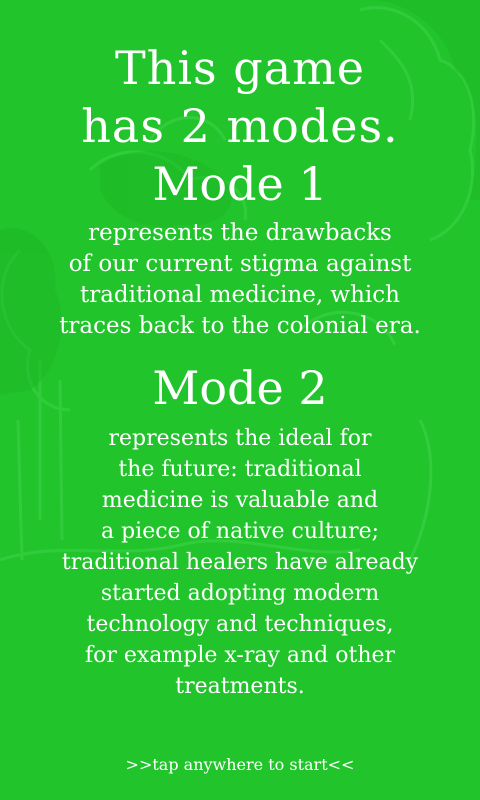  I want to click on title-line: has 2 modes., so click(240, 125).